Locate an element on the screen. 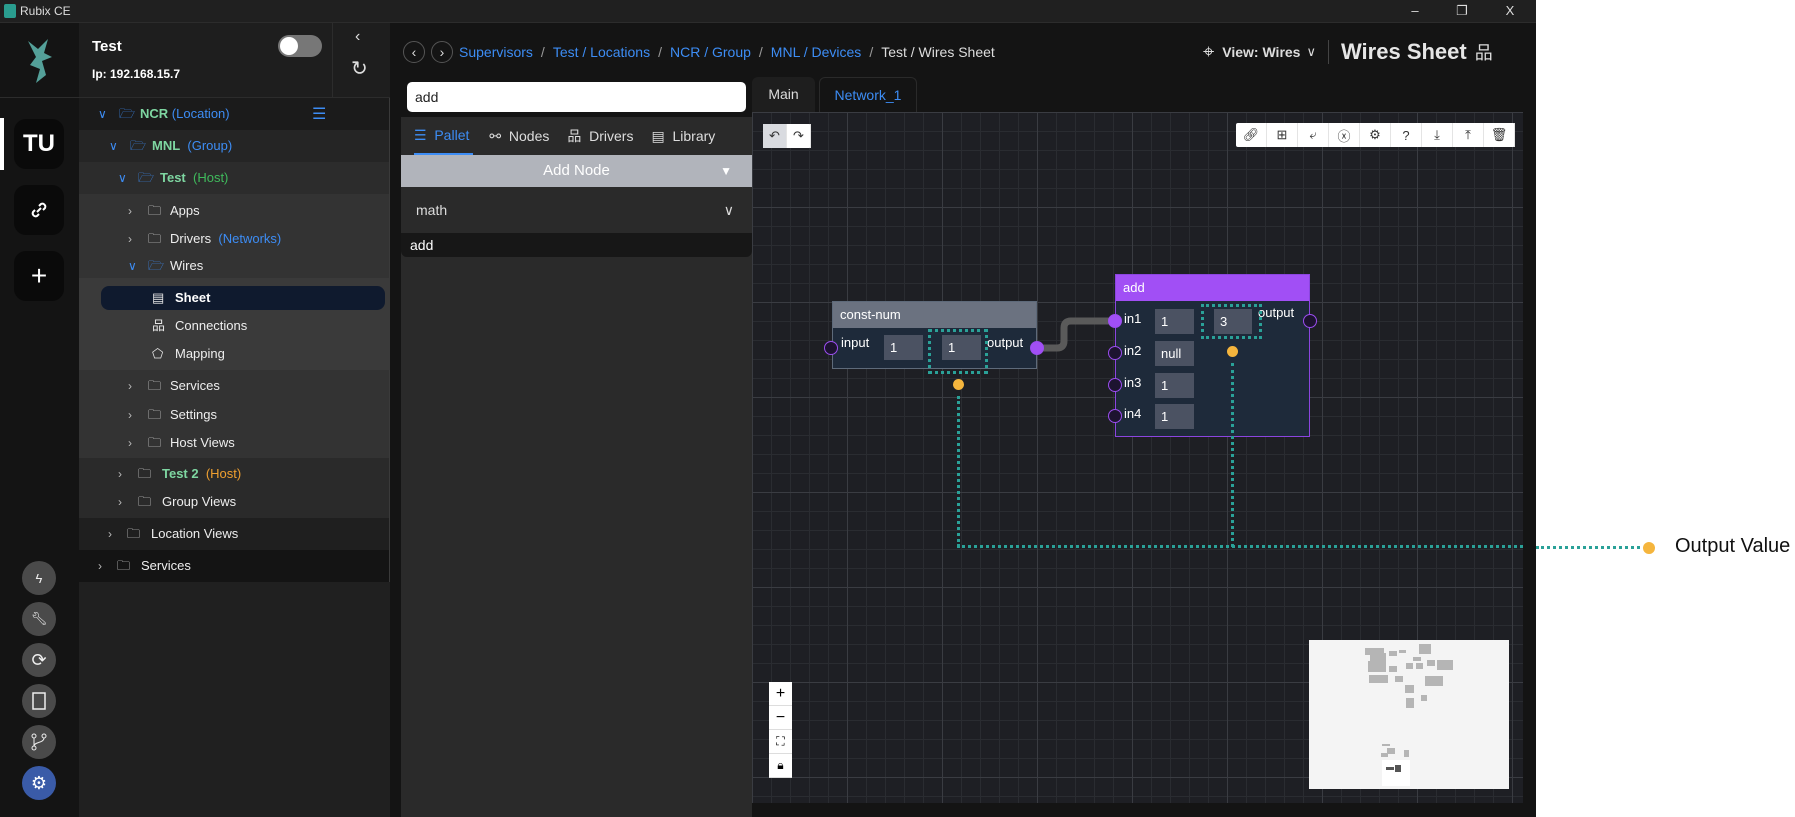  port-label: in4 is located at coordinates (1133, 413).